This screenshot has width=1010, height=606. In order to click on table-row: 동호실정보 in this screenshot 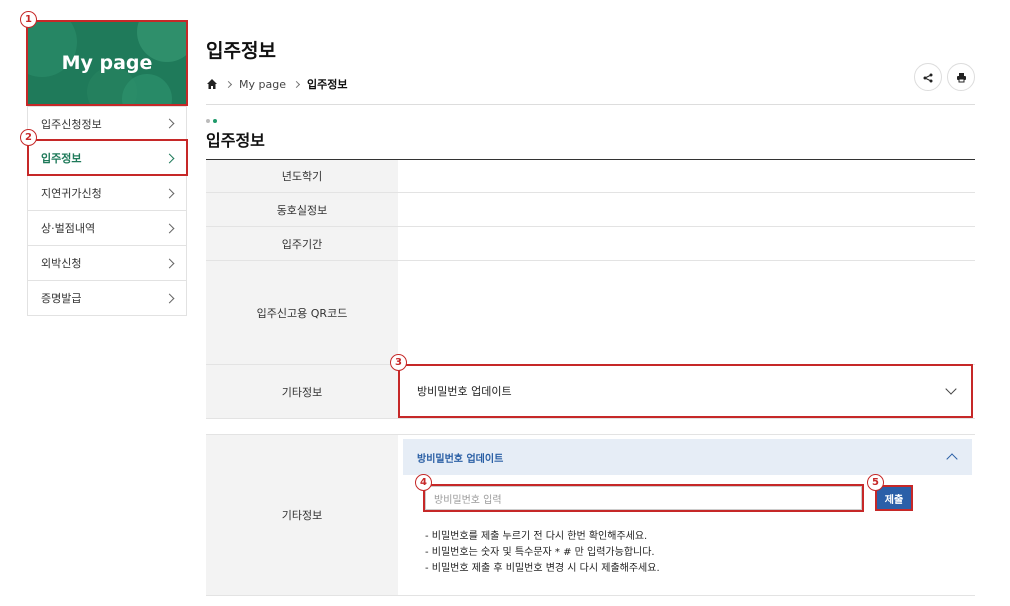, I will do `click(590, 210)`.